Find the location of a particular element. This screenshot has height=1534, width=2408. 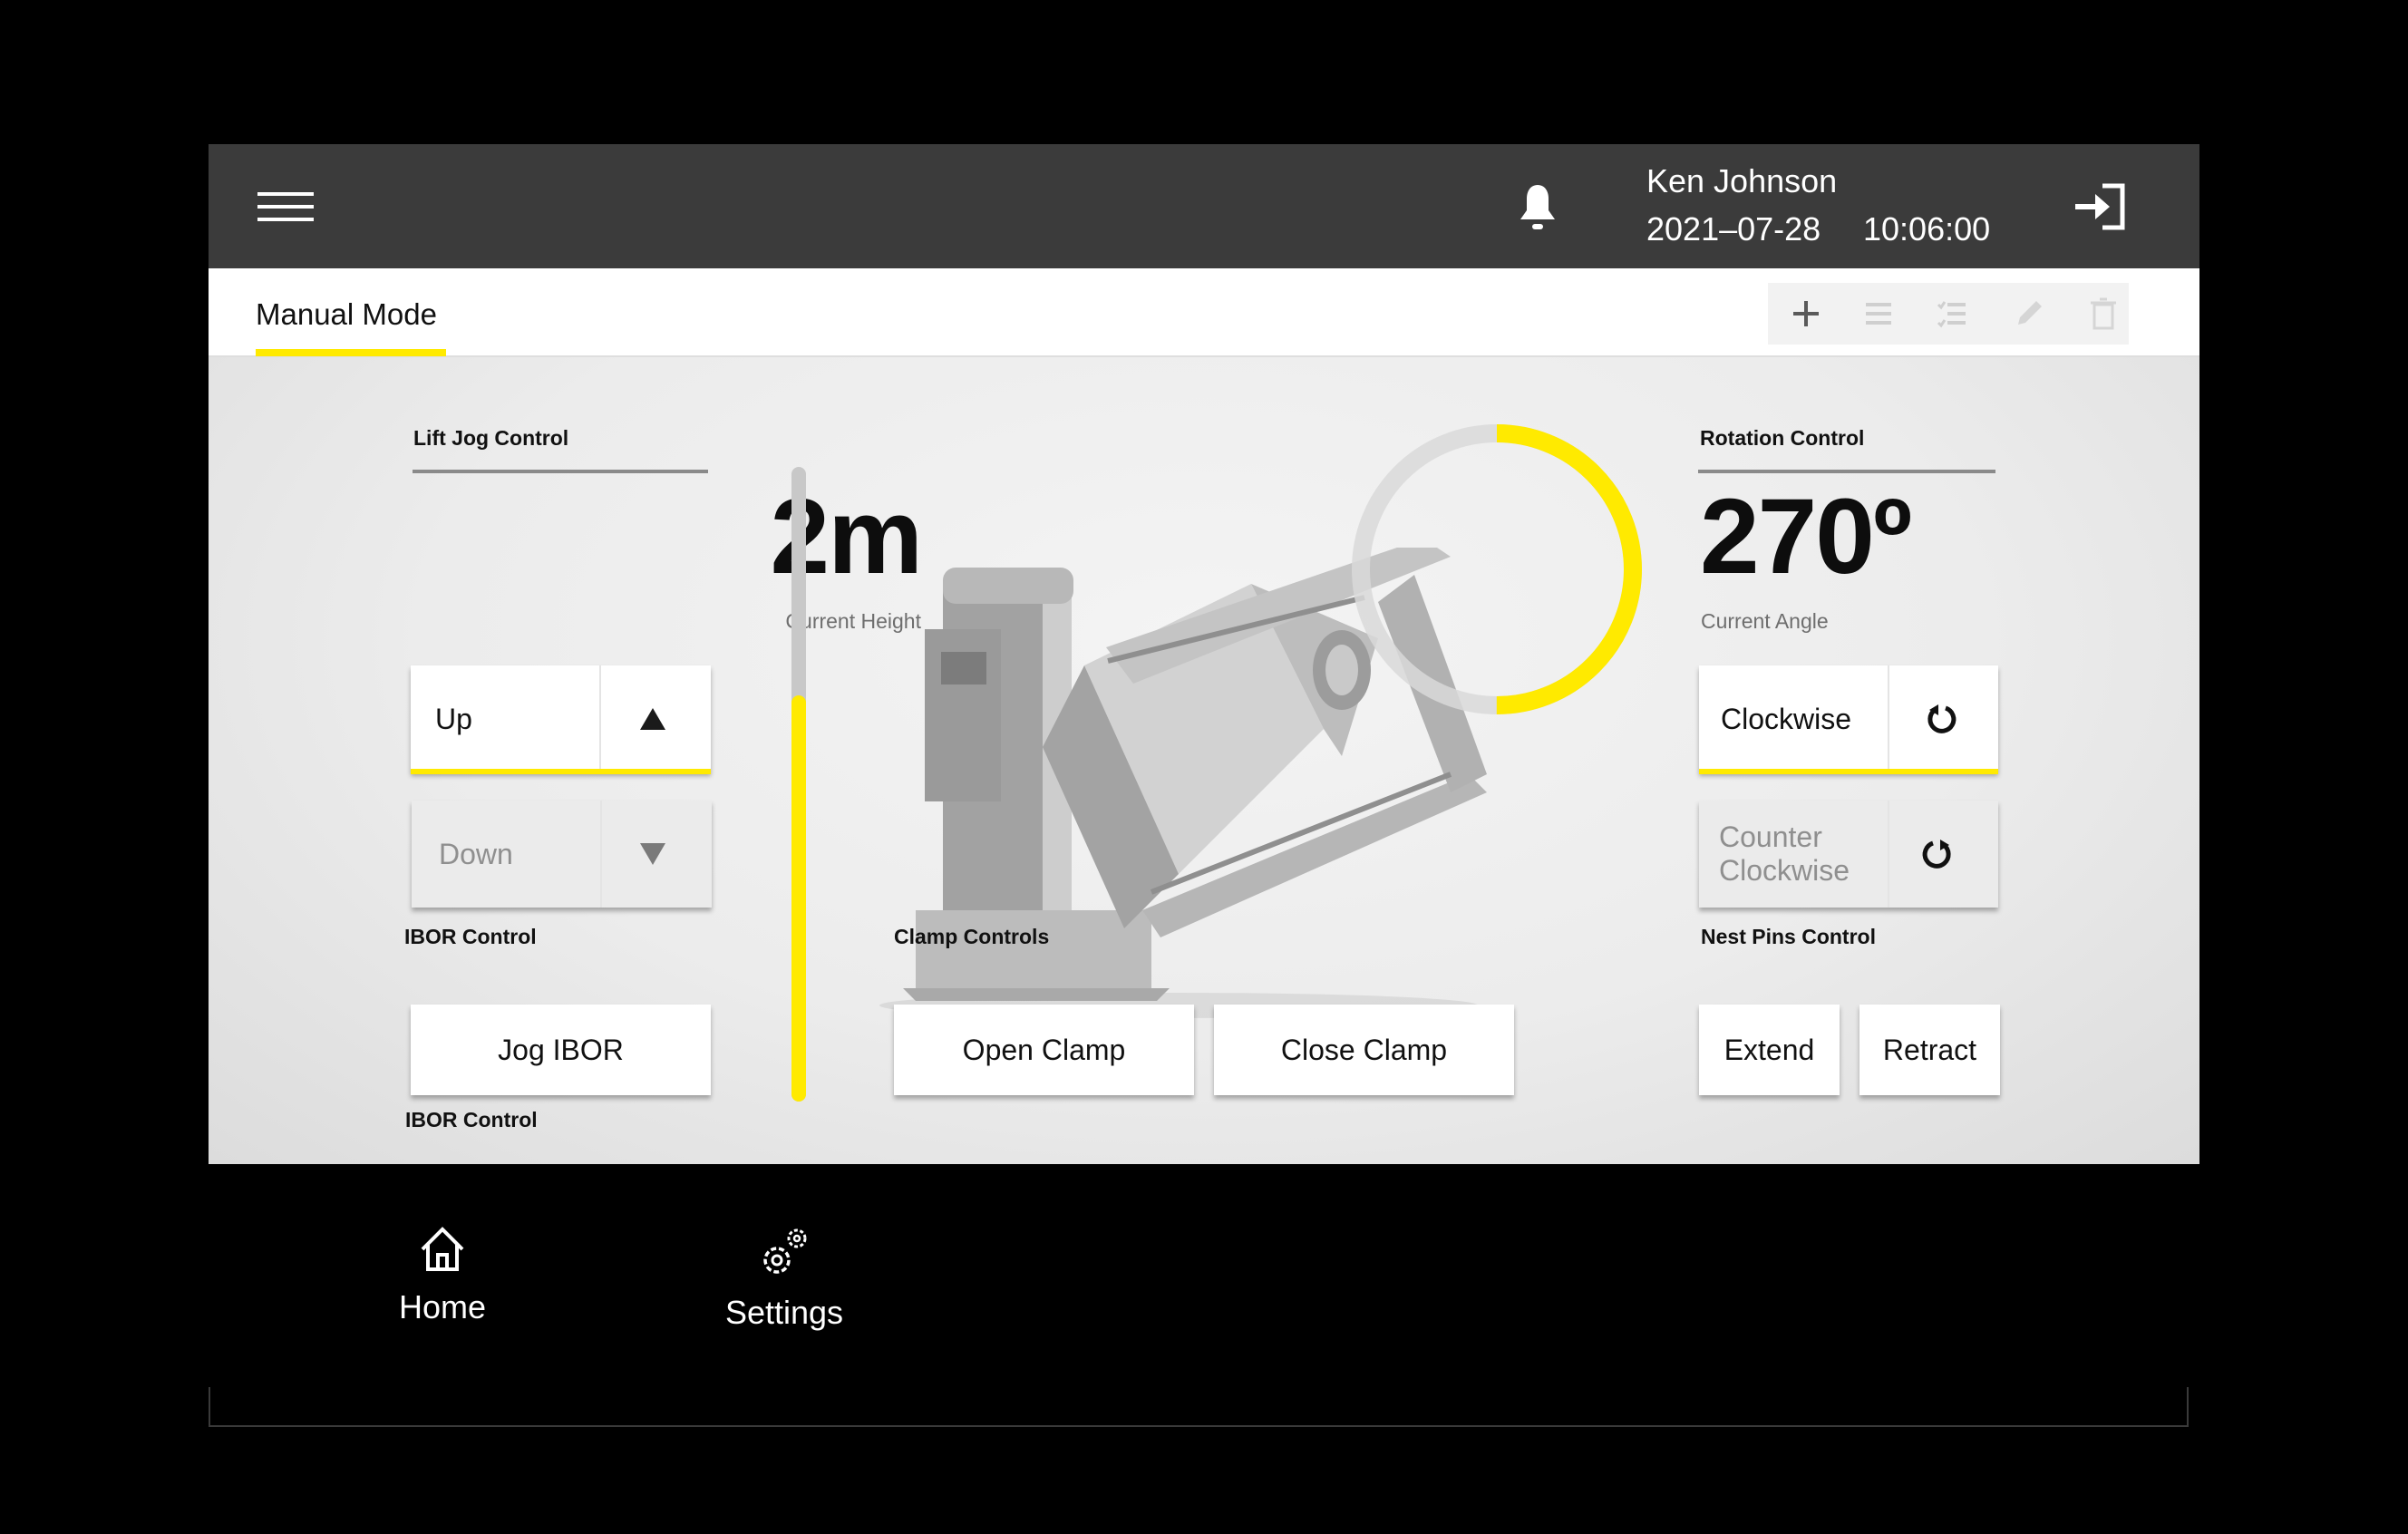

rotate-clockwise-icon is located at coordinates (1941, 719).